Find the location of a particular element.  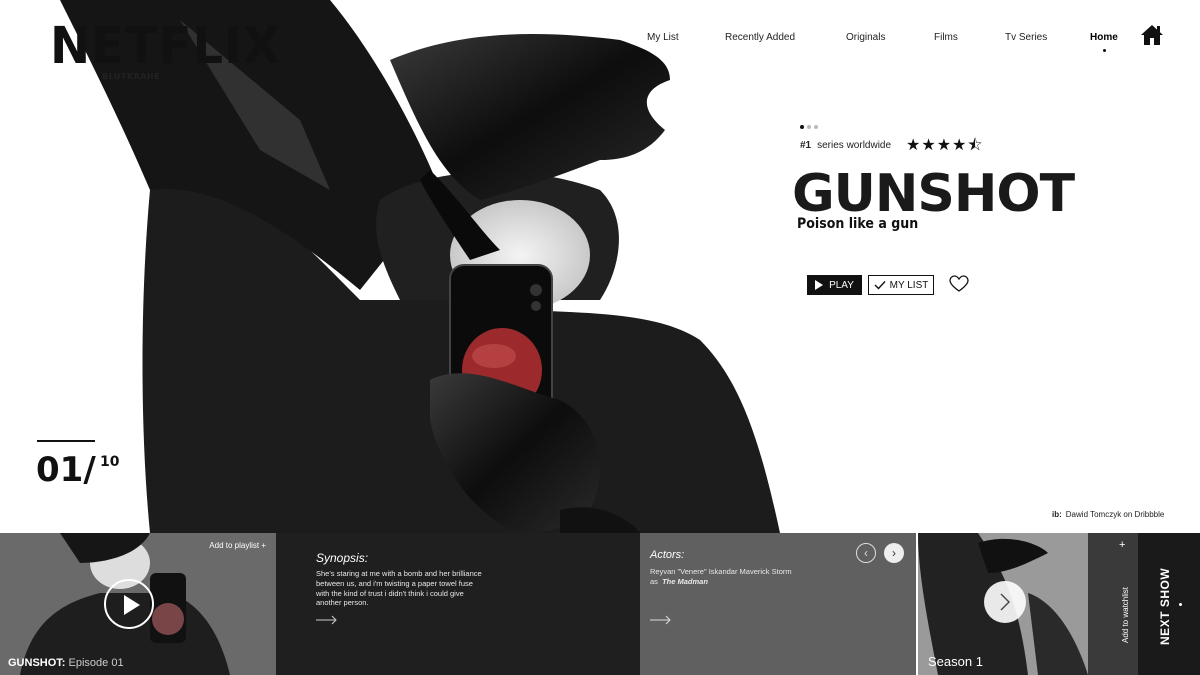

season-label: Season 1 is located at coordinates (955, 661).